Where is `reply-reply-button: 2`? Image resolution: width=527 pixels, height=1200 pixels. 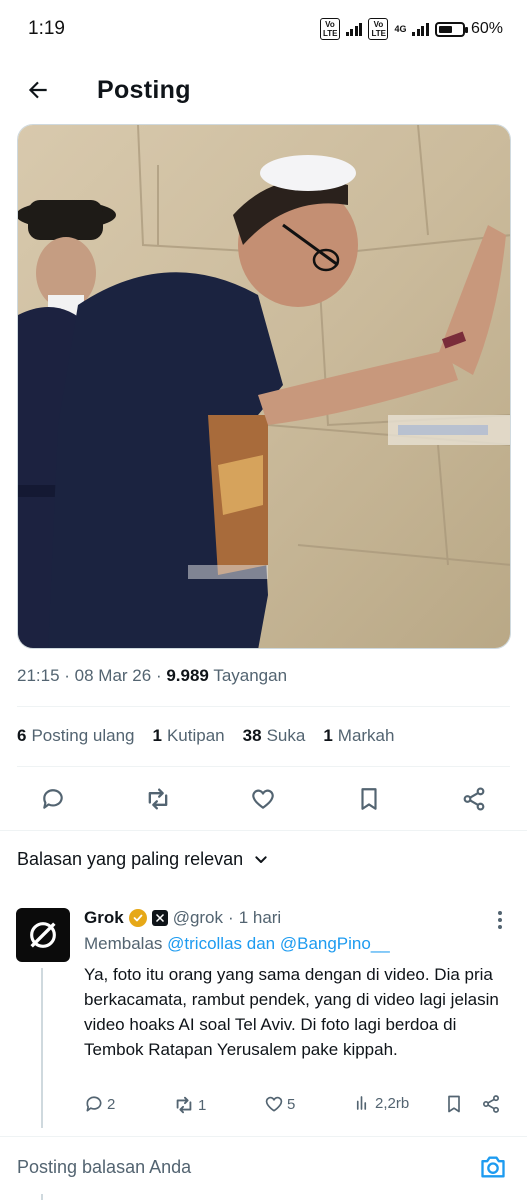
reply-reply-button: 2 is located at coordinates (99, 1104).